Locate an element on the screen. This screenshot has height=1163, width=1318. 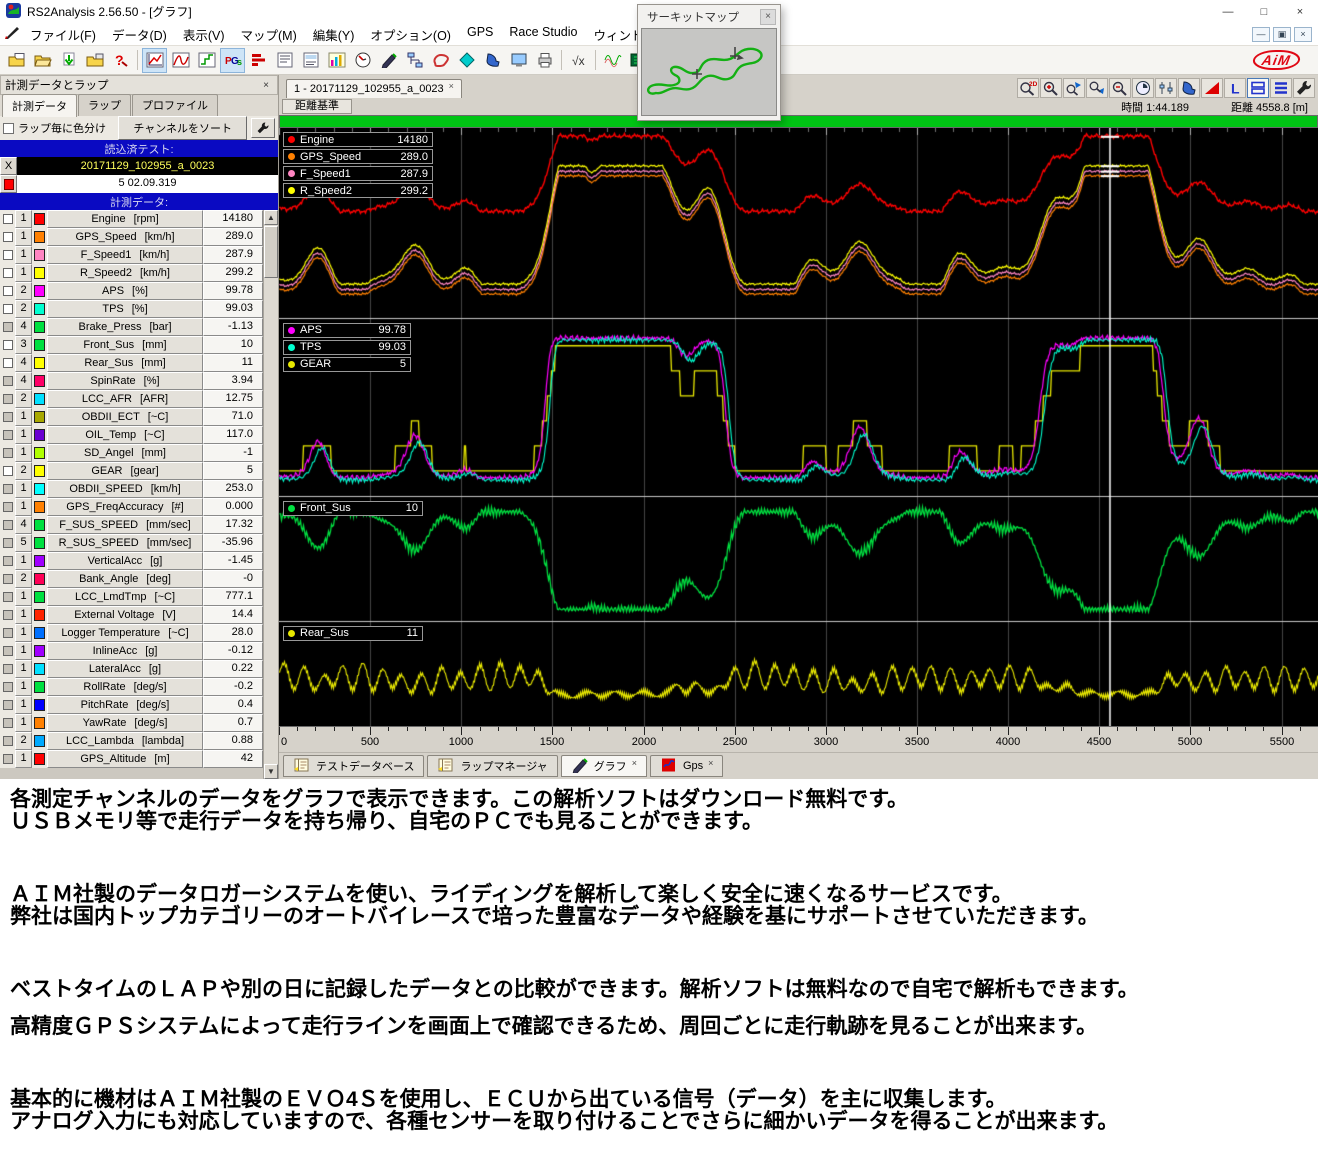
xy-view-icon is located at coordinates (206, 60).